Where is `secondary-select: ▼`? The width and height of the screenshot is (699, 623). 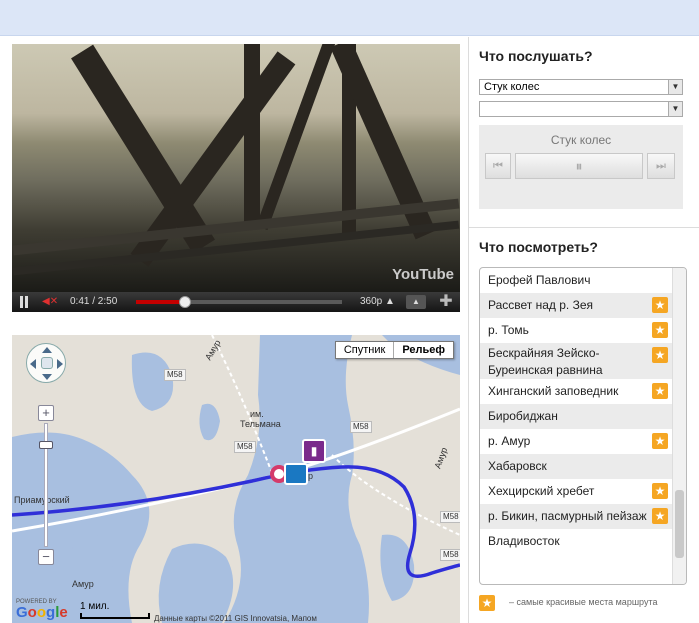 secondary-select: ▼ is located at coordinates (581, 109).